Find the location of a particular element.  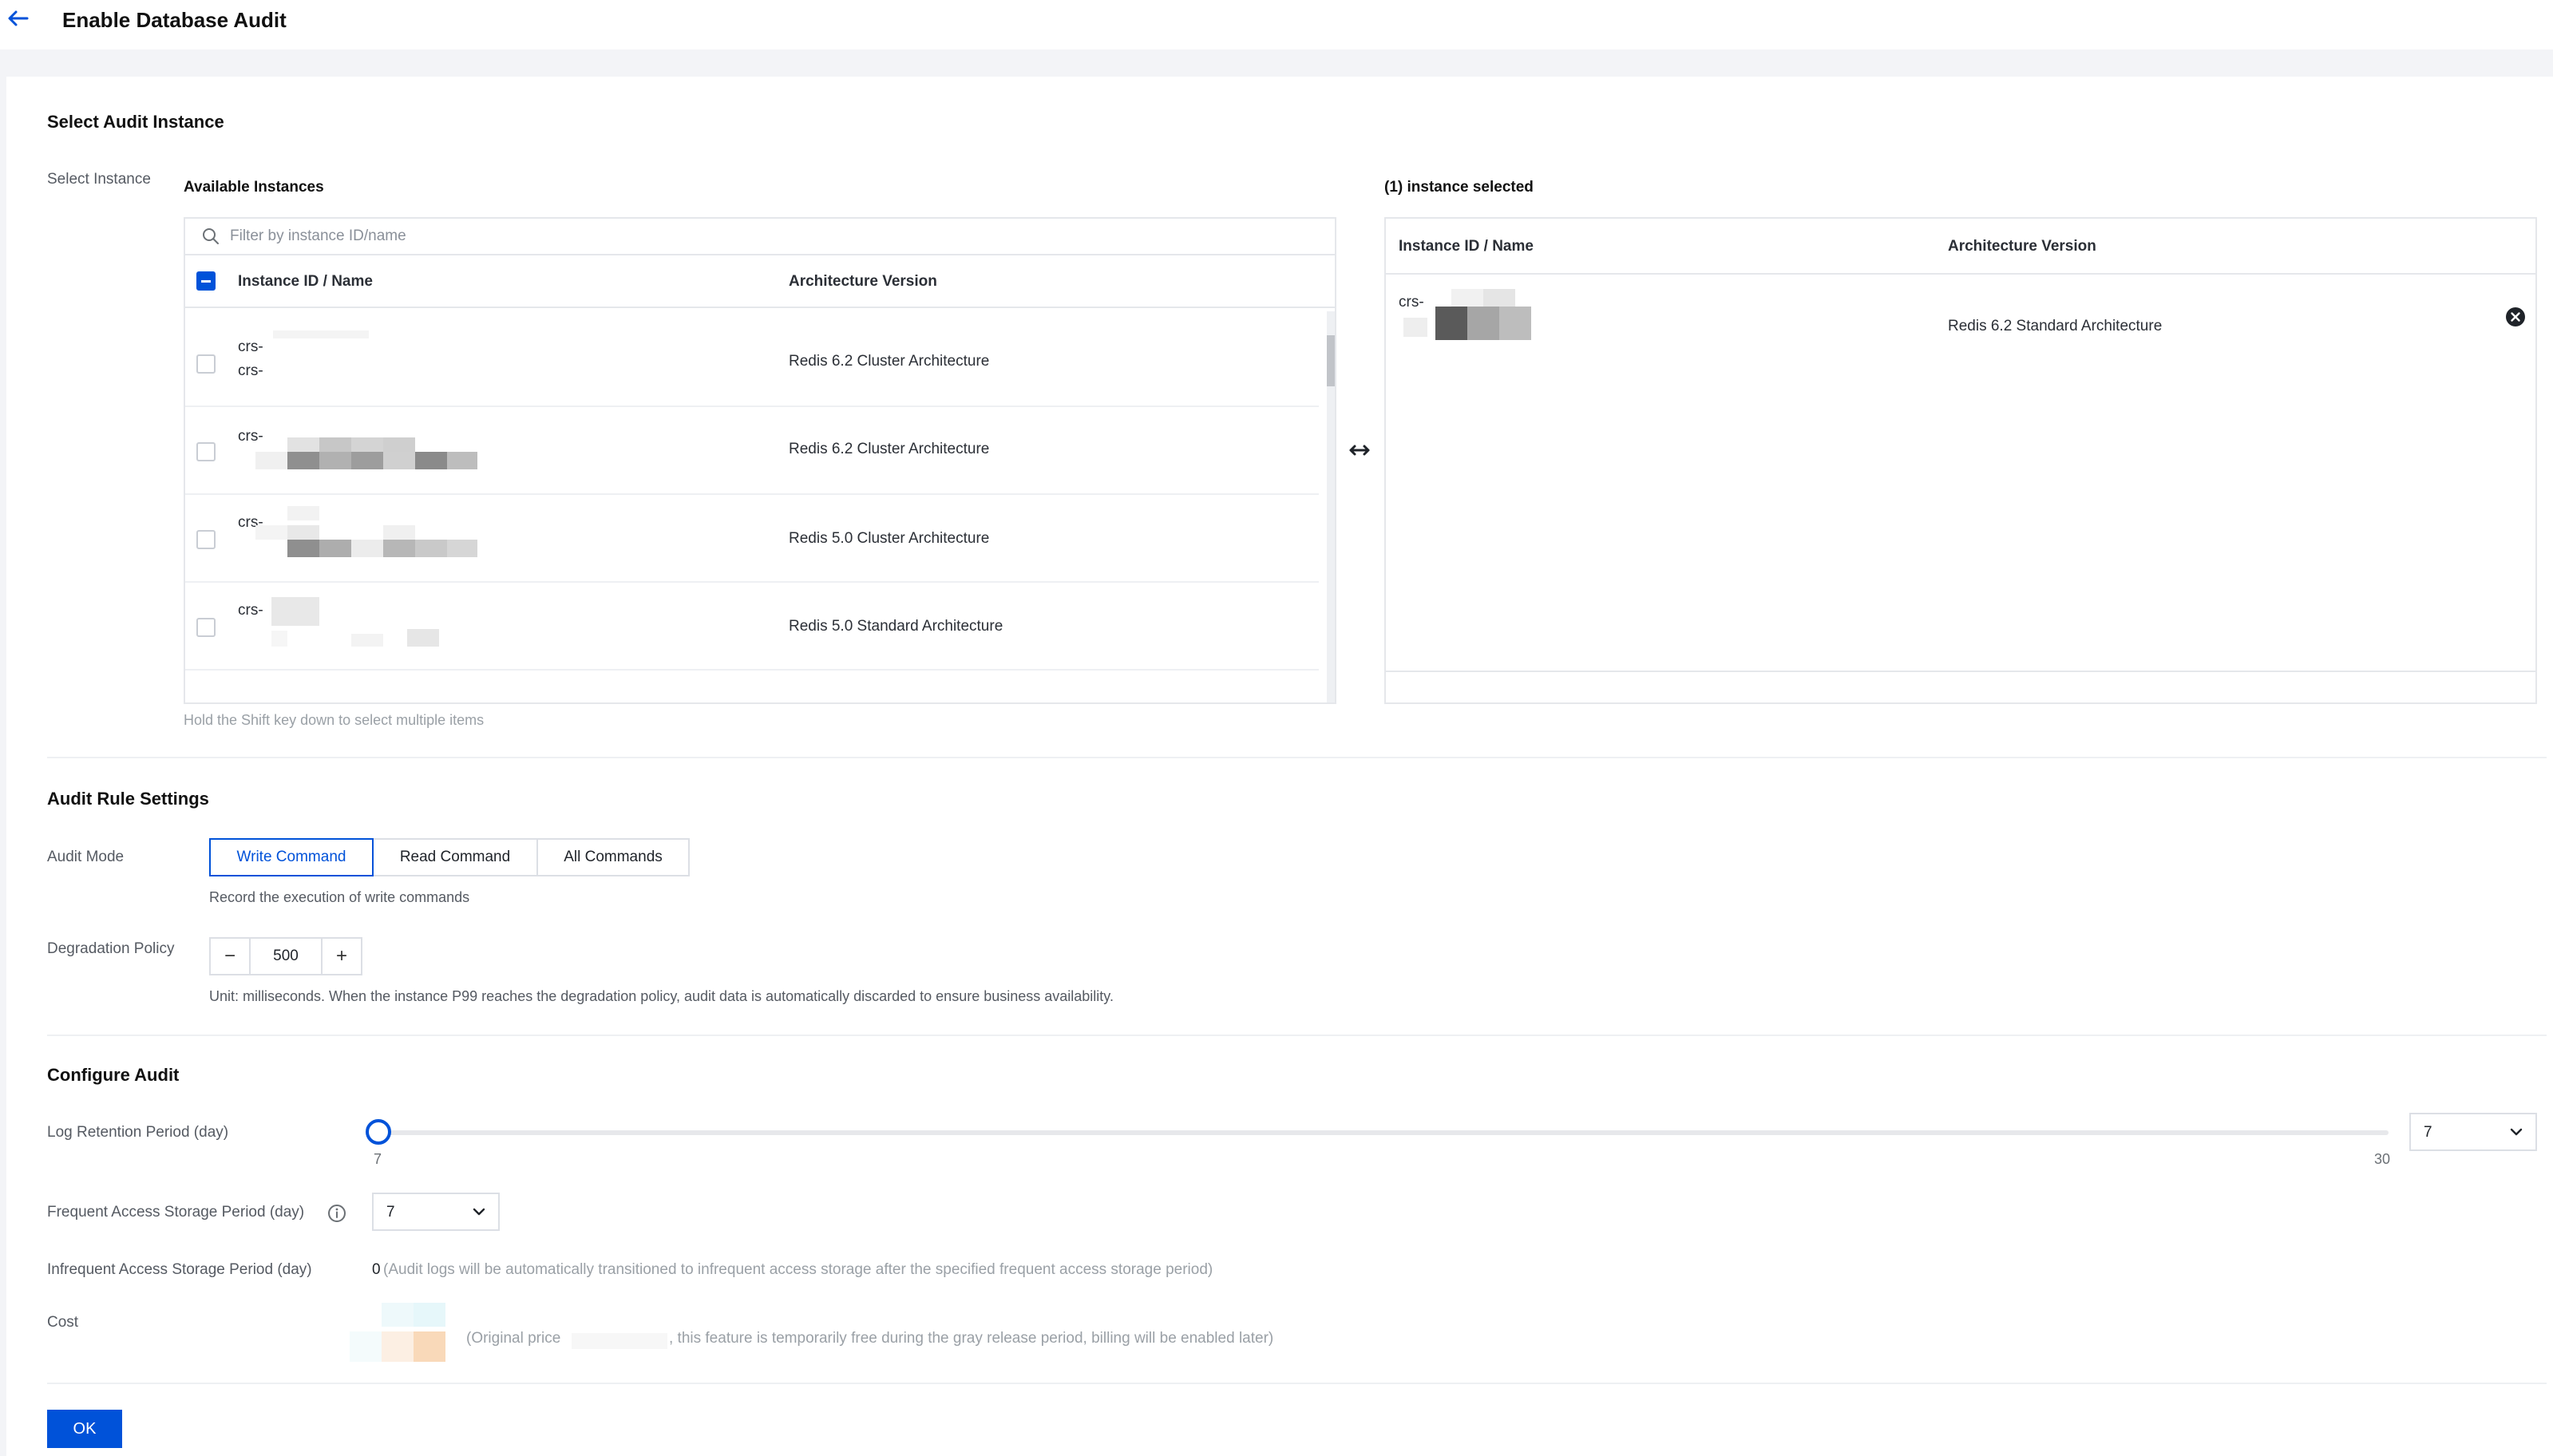

ok-button: OK is located at coordinates (84, 1429).